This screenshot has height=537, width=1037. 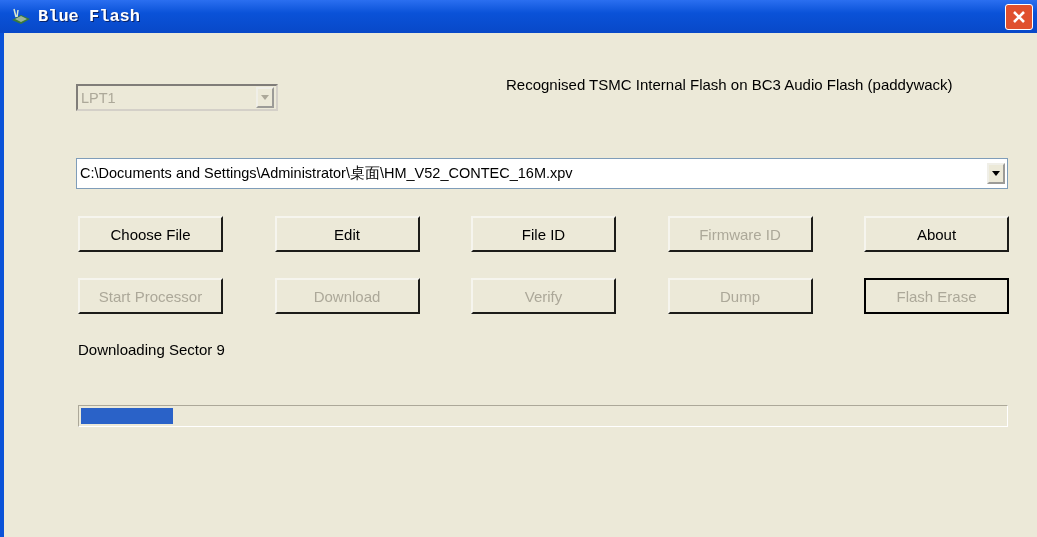 I want to click on circuit-board-icon, so click(x=21, y=16).